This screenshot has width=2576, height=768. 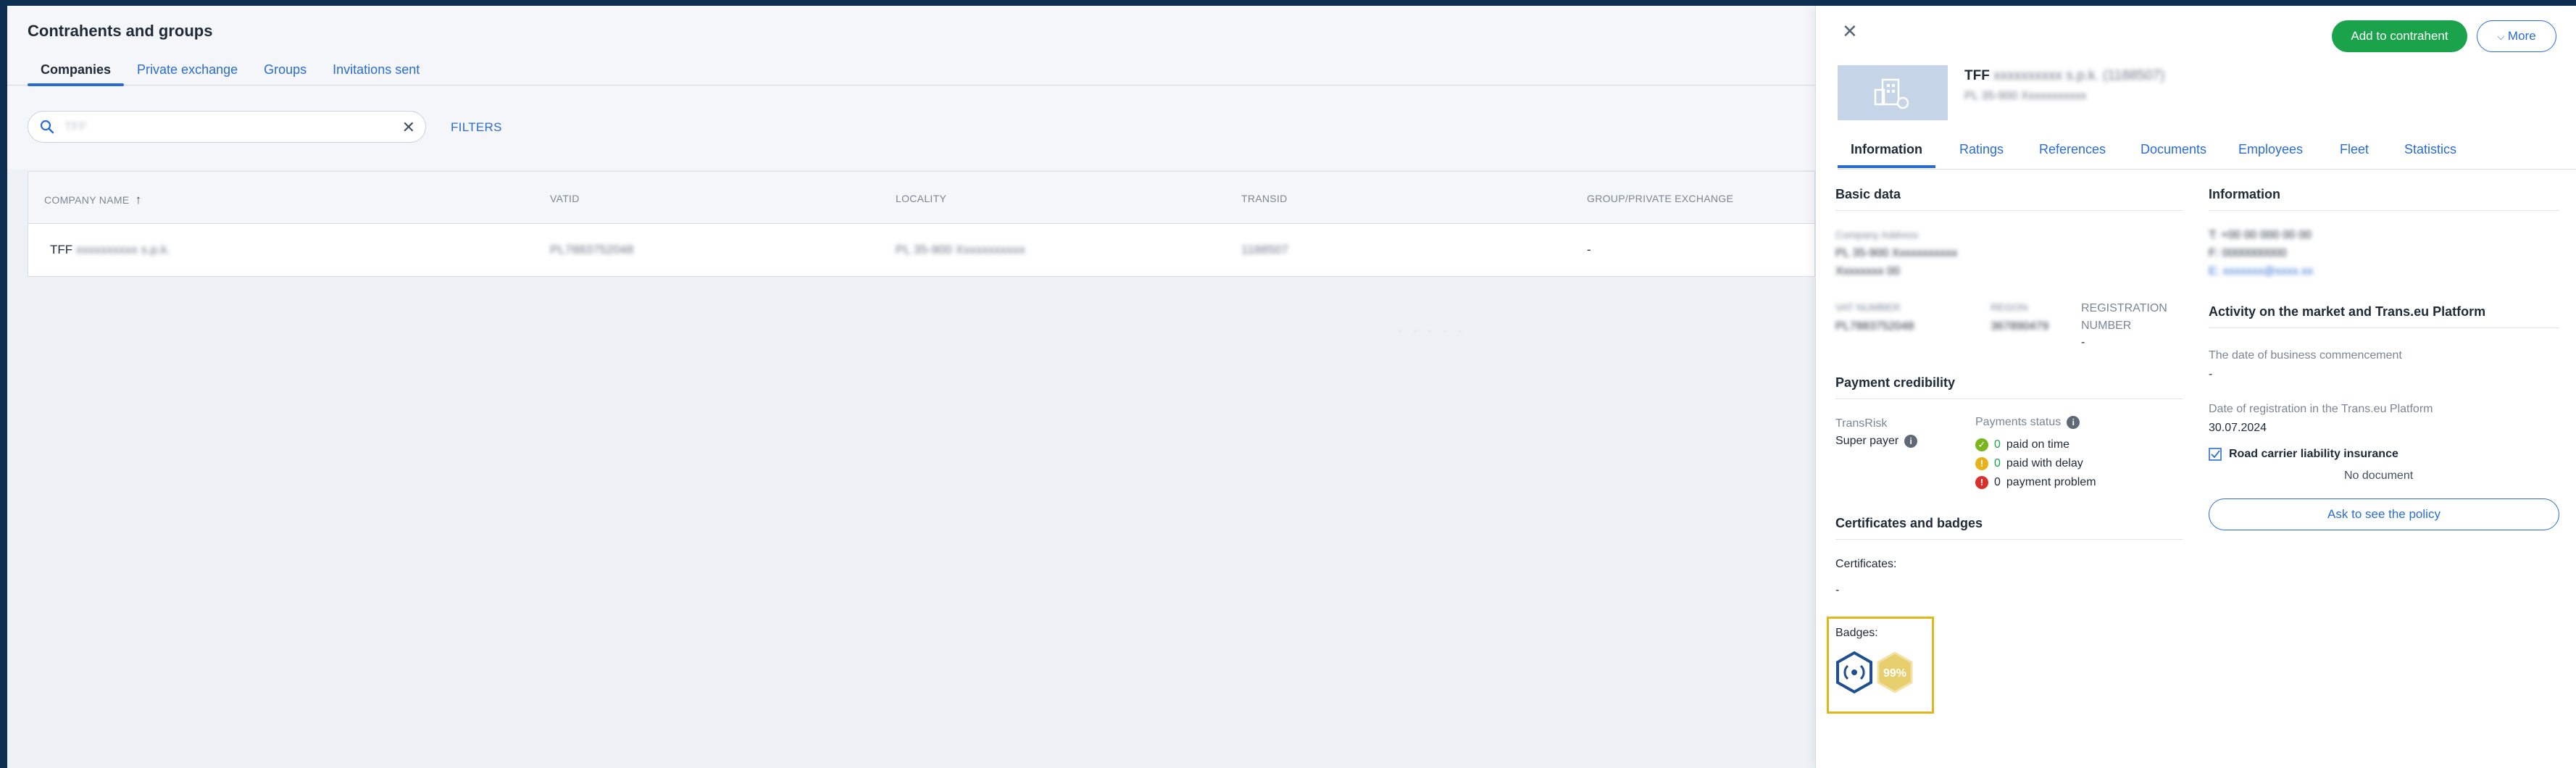 What do you see at coordinates (120, 31) in the screenshot?
I see `page-title: Contrahents and groups` at bounding box center [120, 31].